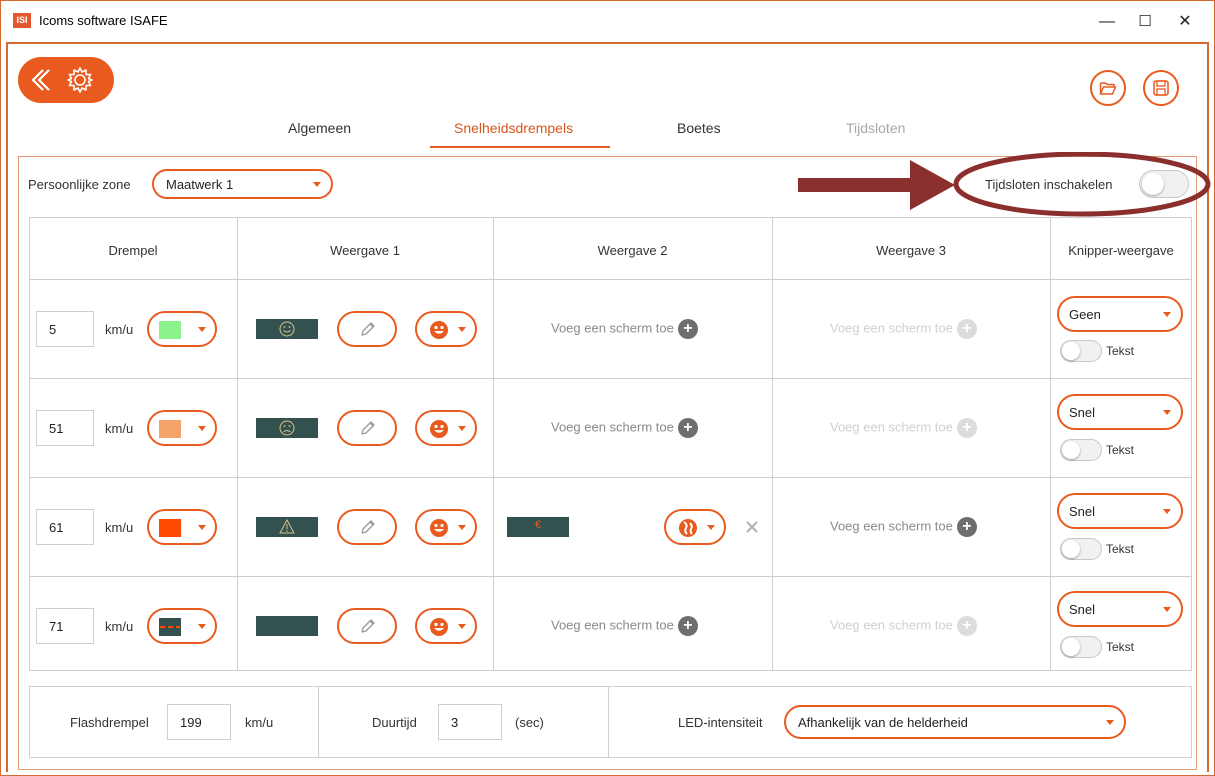 The width and height of the screenshot is (1215, 776). I want to click on led-intensity-label: LED-intensiteit, so click(720, 722).